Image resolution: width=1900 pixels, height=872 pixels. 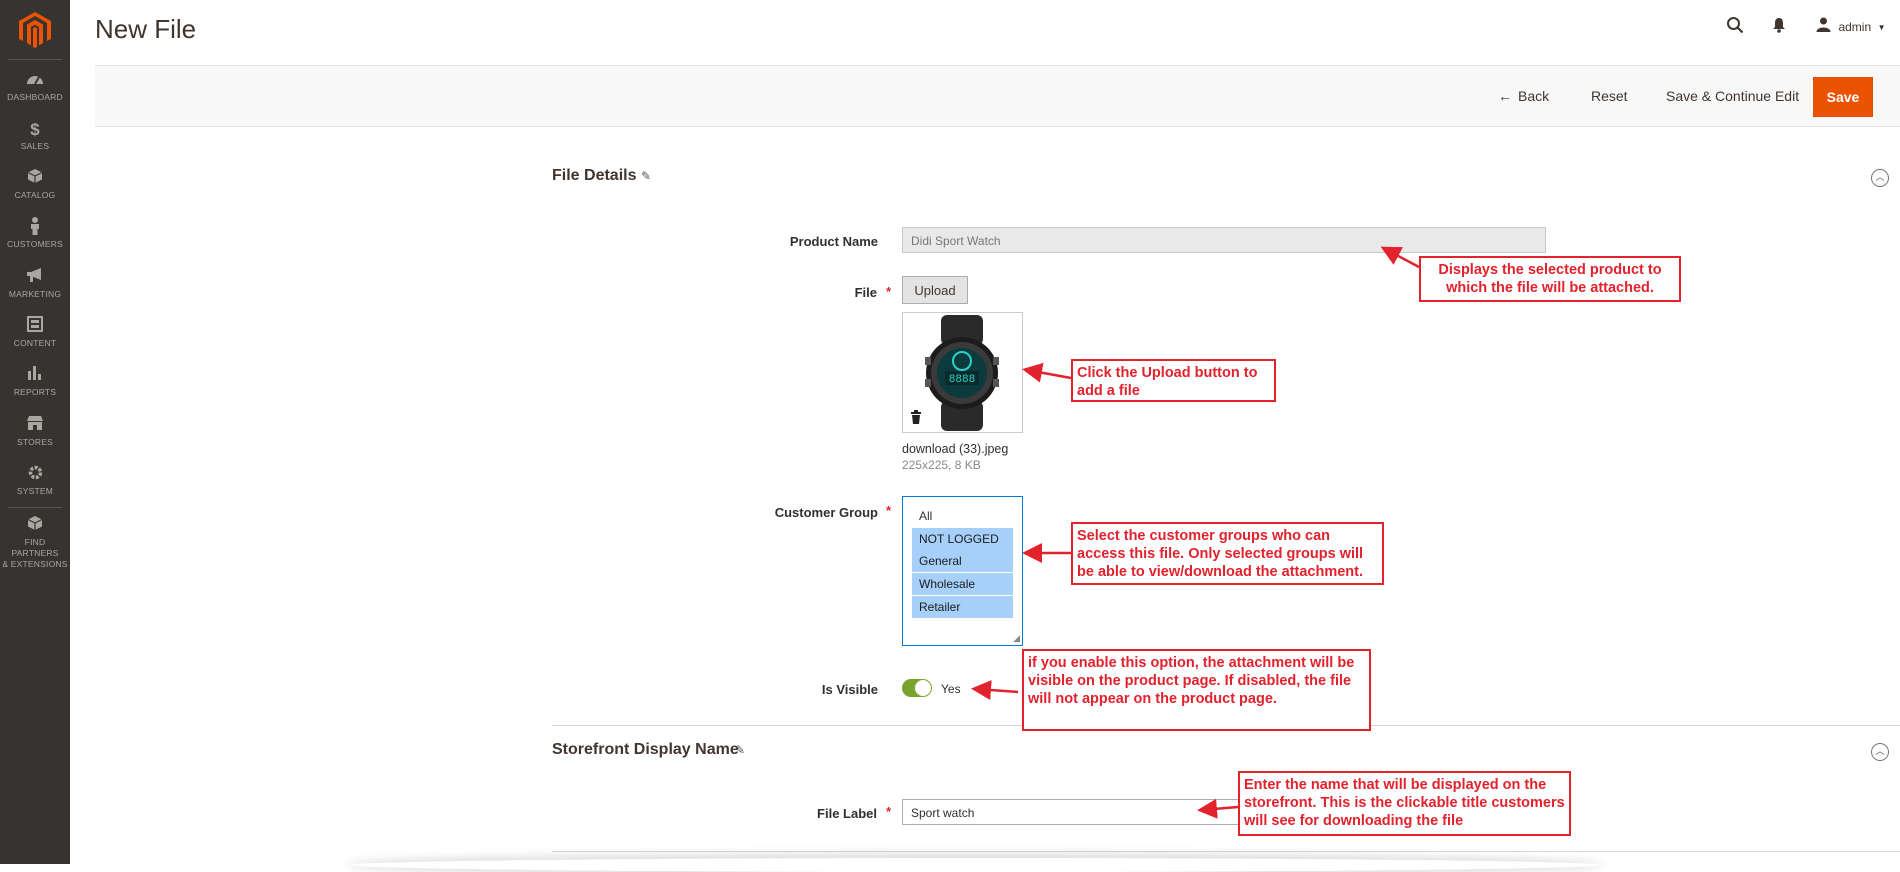 What do you see at coordinates (1218, 808) in the screenshot?
I see `arrow-file-label` at bounding box center [1218, 808].